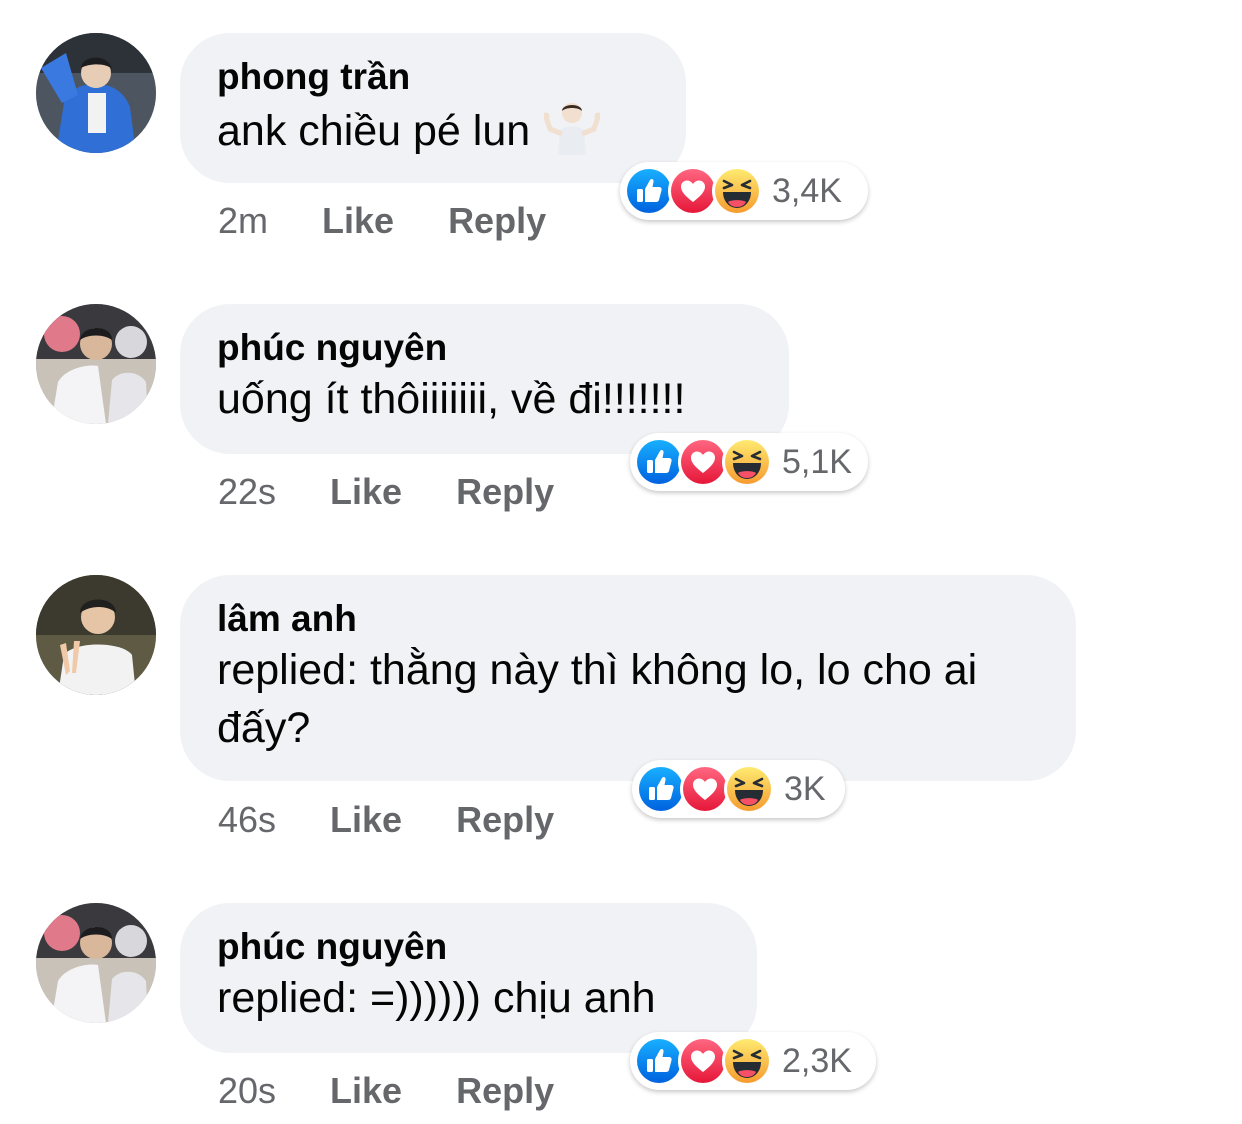 The image size is (1242, 1124). What do you see at coordinates (433, 77) in the screenshot?
I see `comment-author: phong trần` at bounding box center [433, 77].